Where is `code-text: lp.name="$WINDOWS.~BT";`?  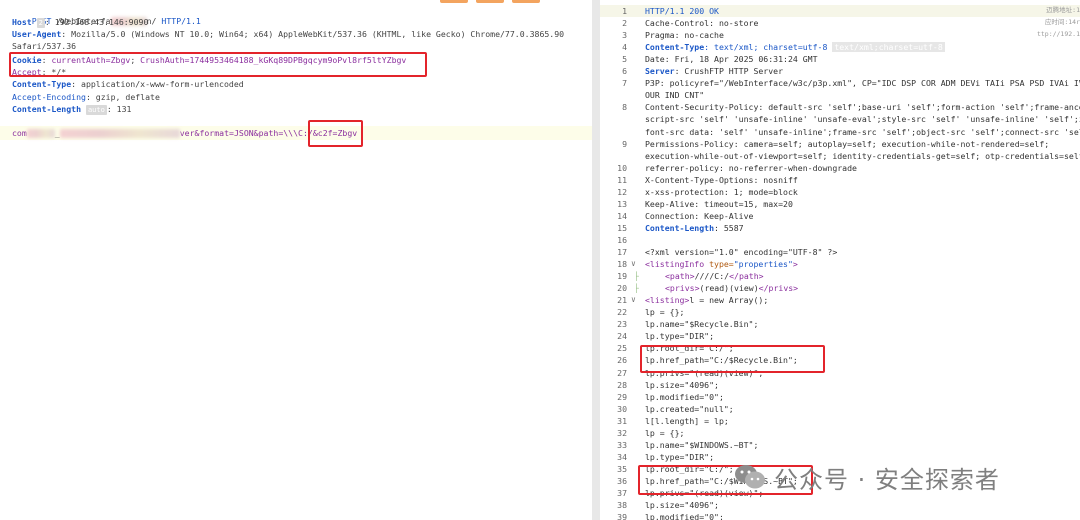
code-text: lp.name="$WINDOWS.~BT"; is located at coordinates (701, 445).